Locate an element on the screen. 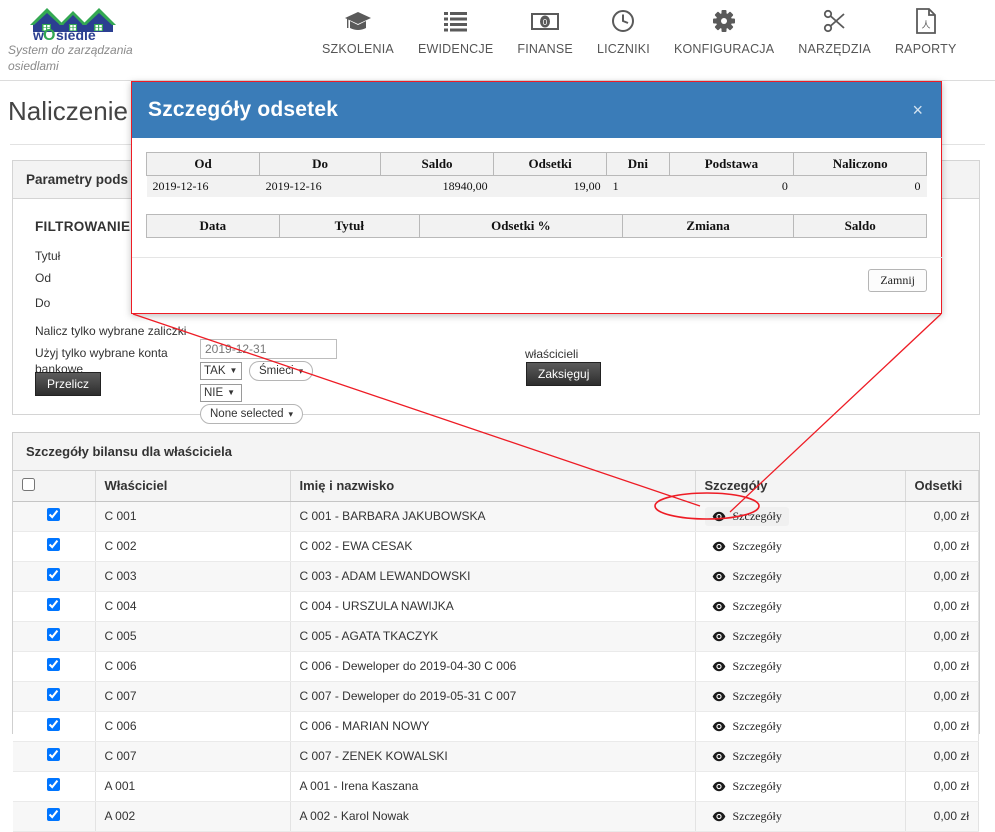  select-nalicz-tylko-wybrane: TAK ▼ is located at coordinates (221, 371).